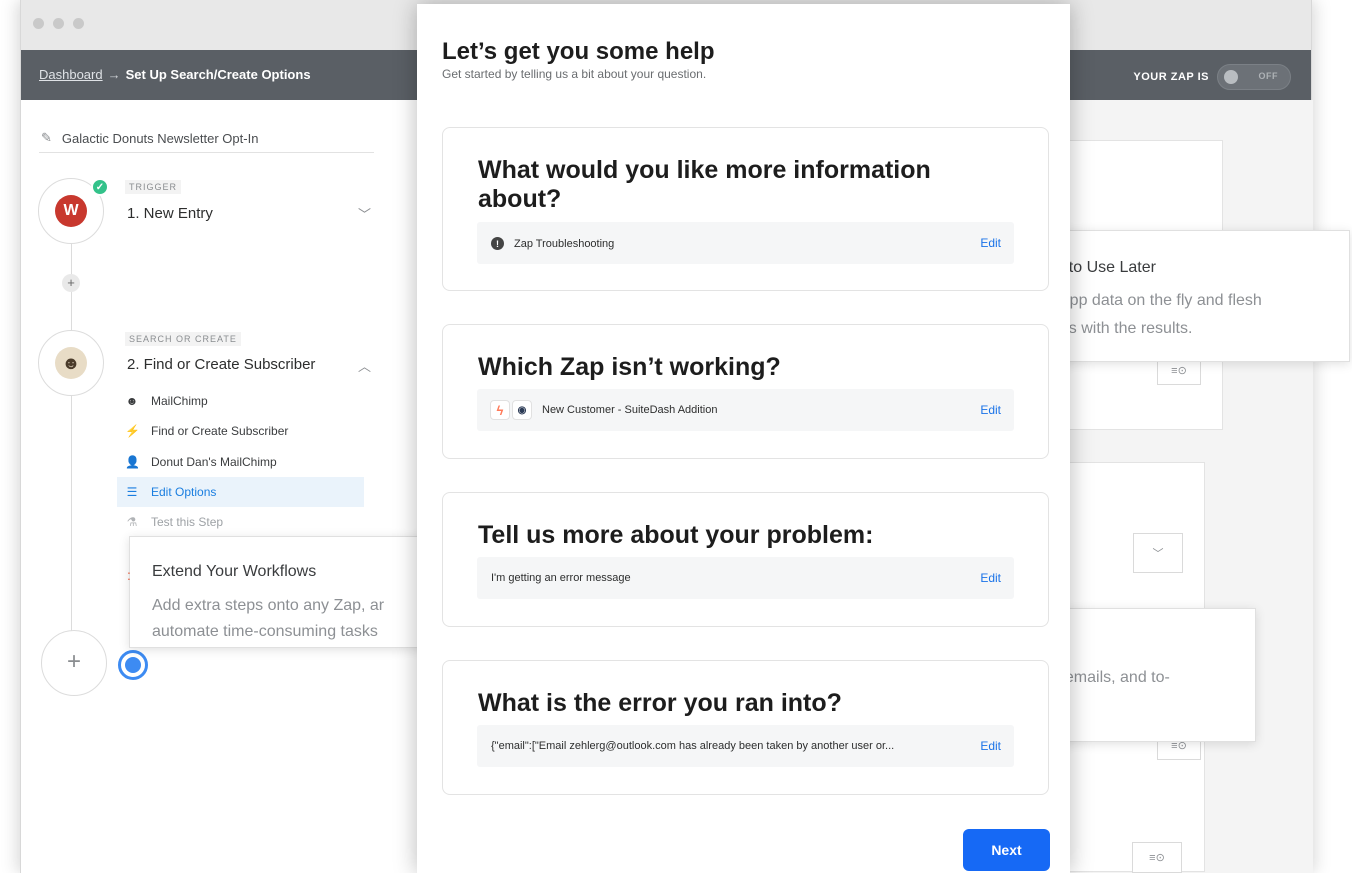 The height and width of the screenshot is (873, 1352). What do you see at coordinates (511, 410) in the screenshot?
I see `app-icons: ϟ ◉` at bounding box center [511, 410].